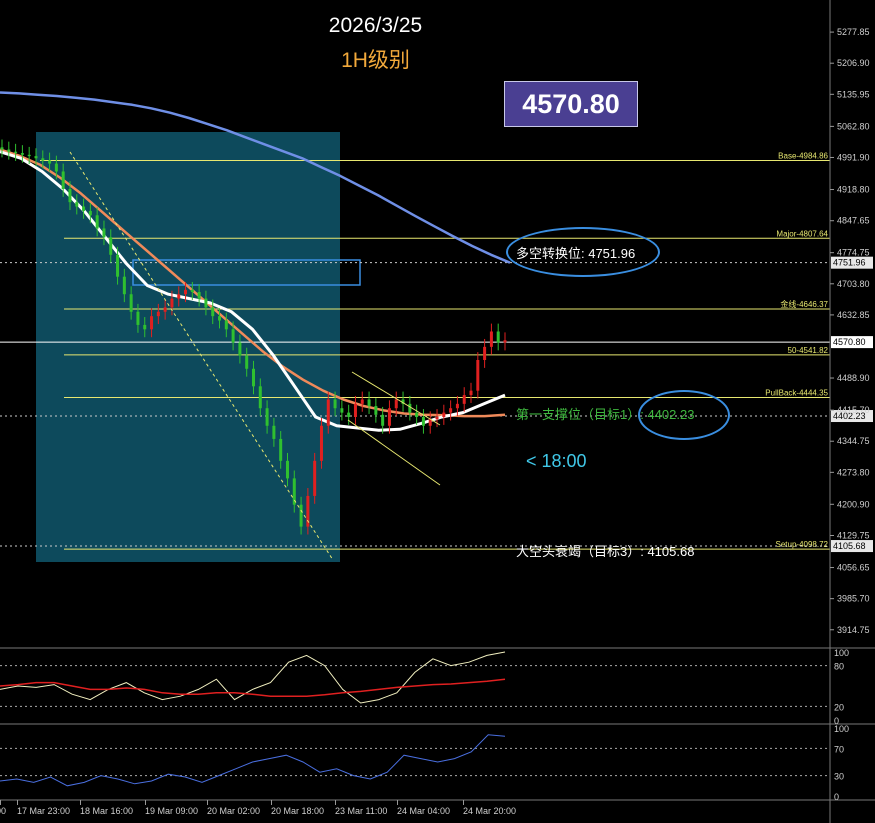 The image size is (875, 823). I want to click on level-label: PullBack-4444.35, so click(796, 393).